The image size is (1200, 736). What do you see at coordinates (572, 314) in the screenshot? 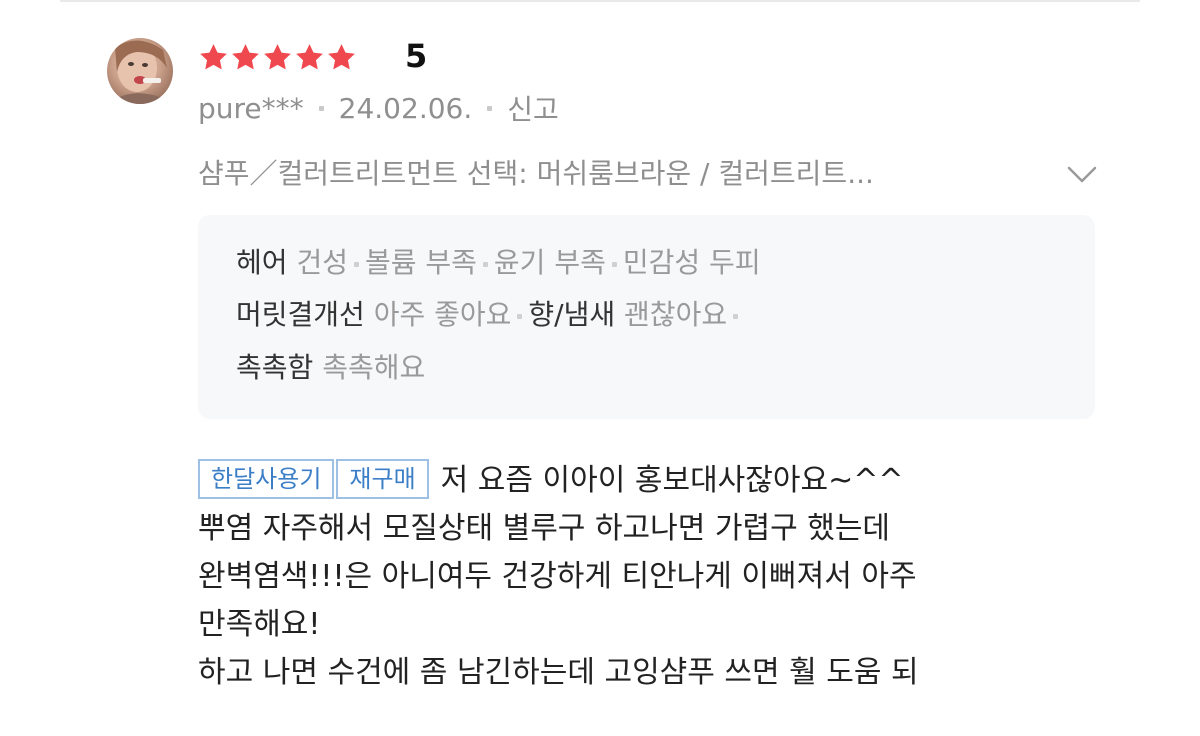
I see `attr-scent-label: 향/냄새` at bounding box center [572, 314].